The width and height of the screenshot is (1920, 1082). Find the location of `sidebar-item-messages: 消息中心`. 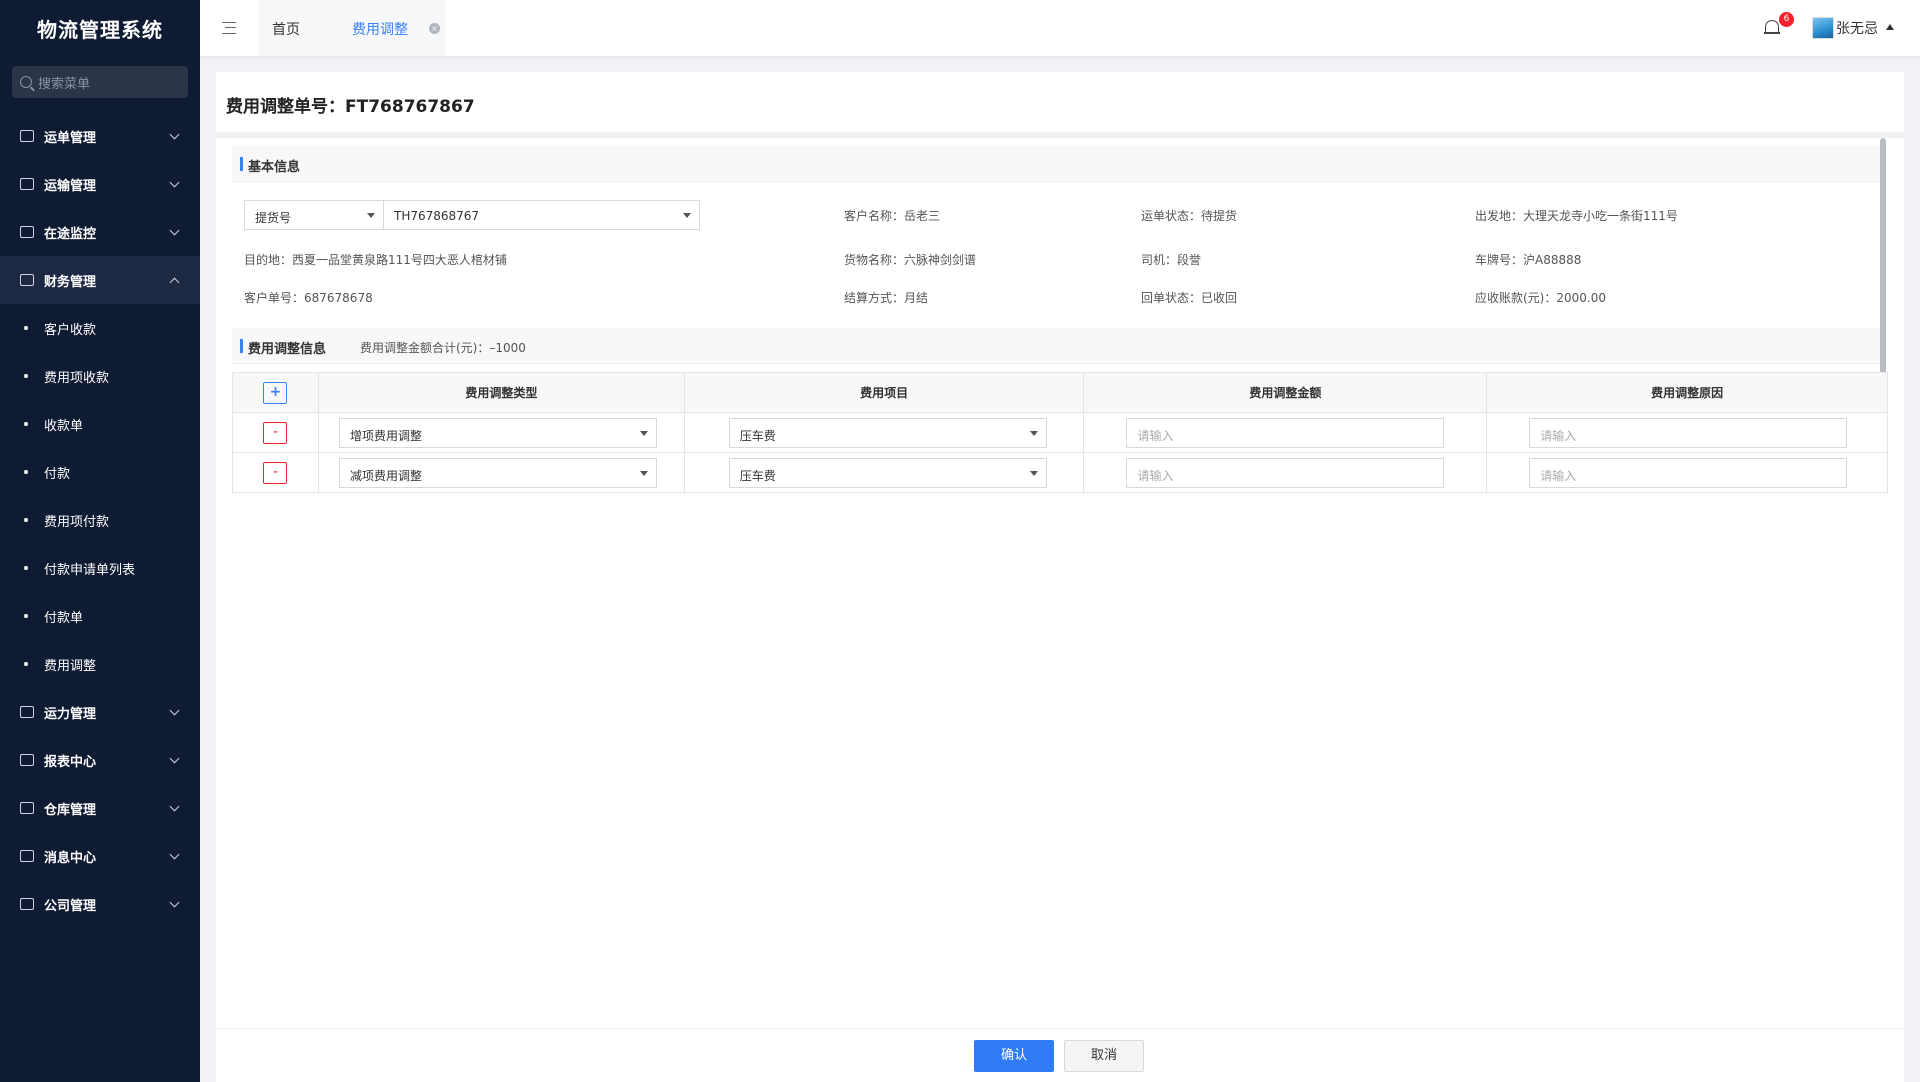

sidebar-item-messages: 消息中心 is located at coordinates (100, 856).